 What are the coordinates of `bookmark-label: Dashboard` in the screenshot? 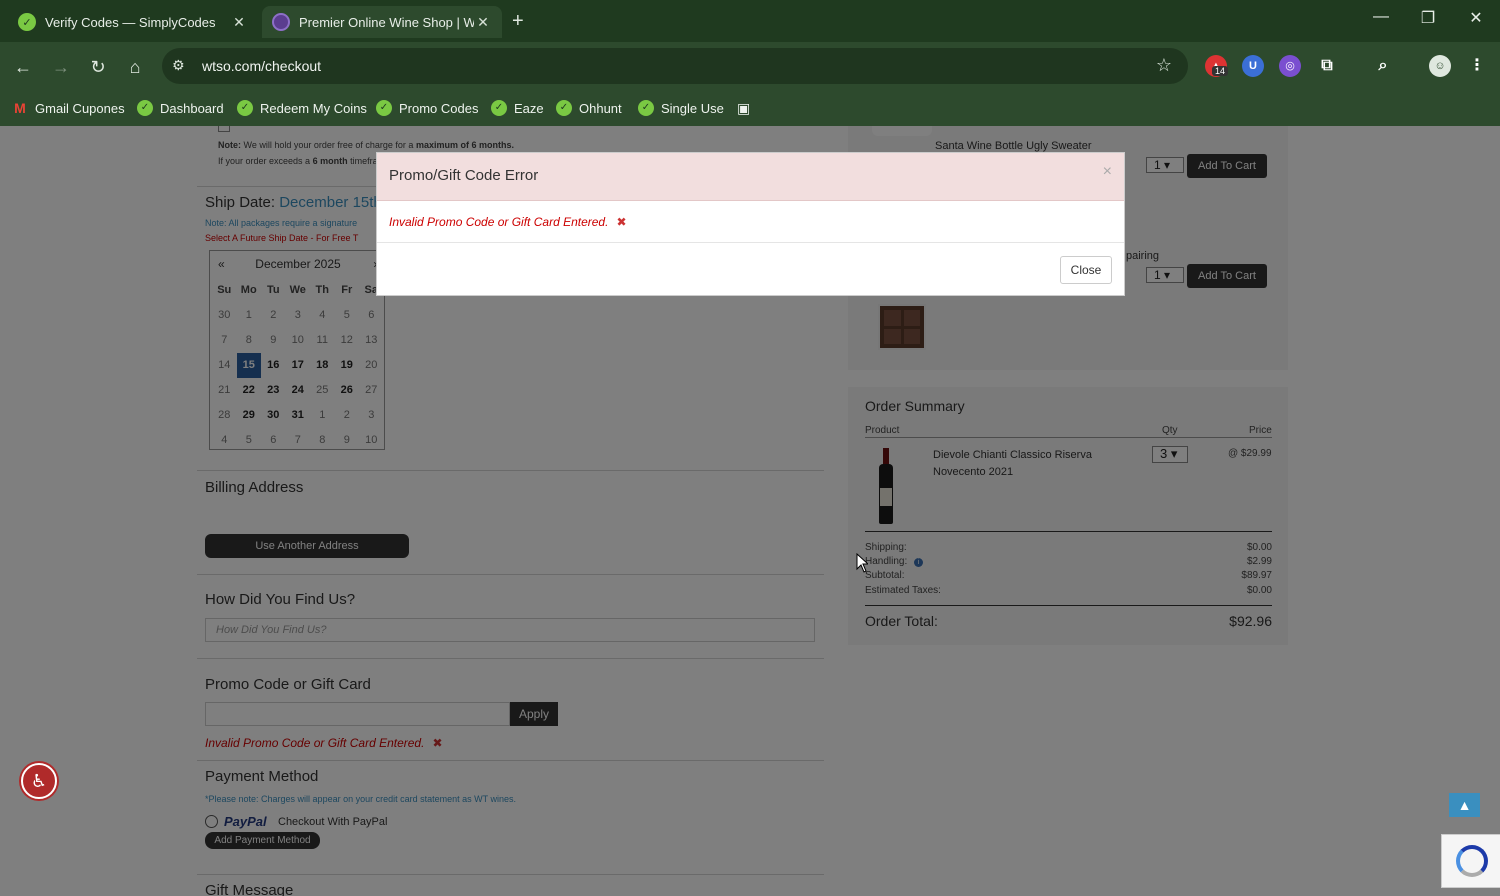 It's located at (192, 108).